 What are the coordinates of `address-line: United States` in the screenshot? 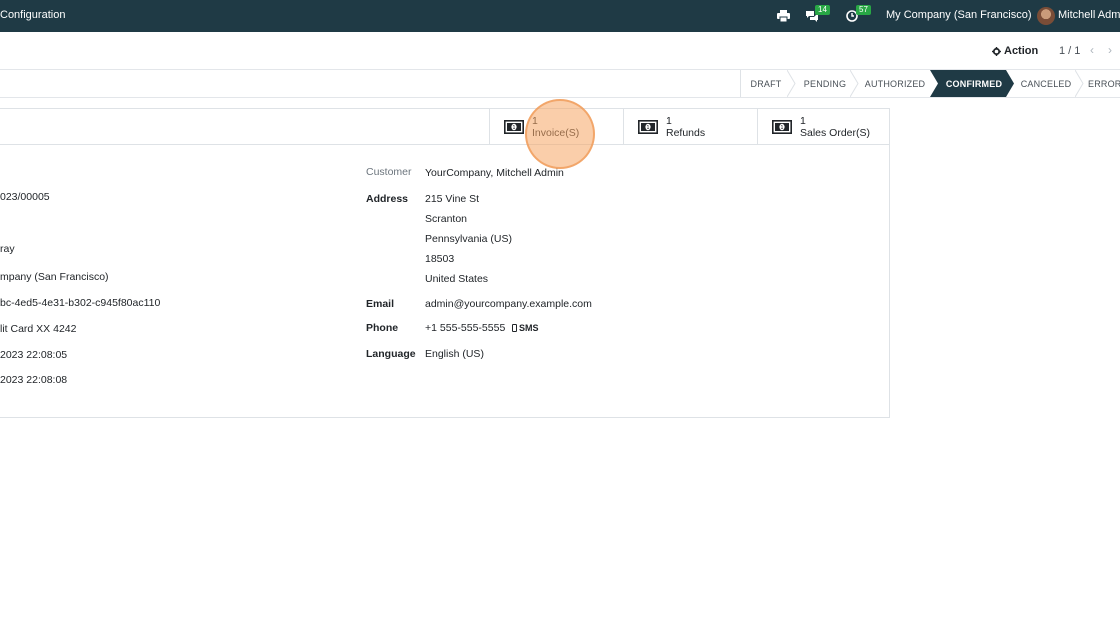 It's located at (457, 279).